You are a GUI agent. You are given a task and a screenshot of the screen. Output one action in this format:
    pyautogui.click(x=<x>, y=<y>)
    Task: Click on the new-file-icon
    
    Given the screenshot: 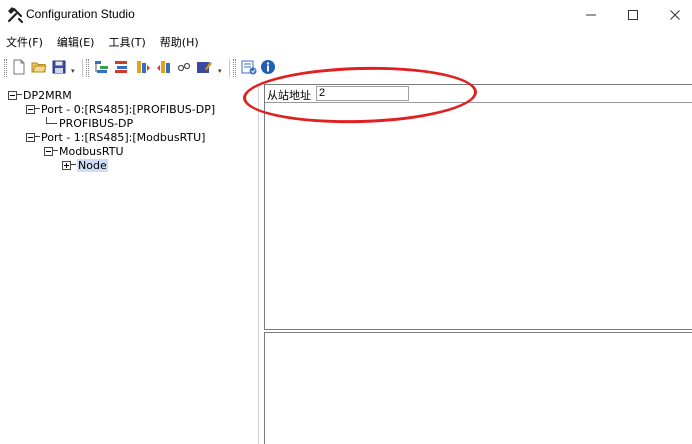 What is the action you would take?
    pyautogui.click(x=19, y=67)
    